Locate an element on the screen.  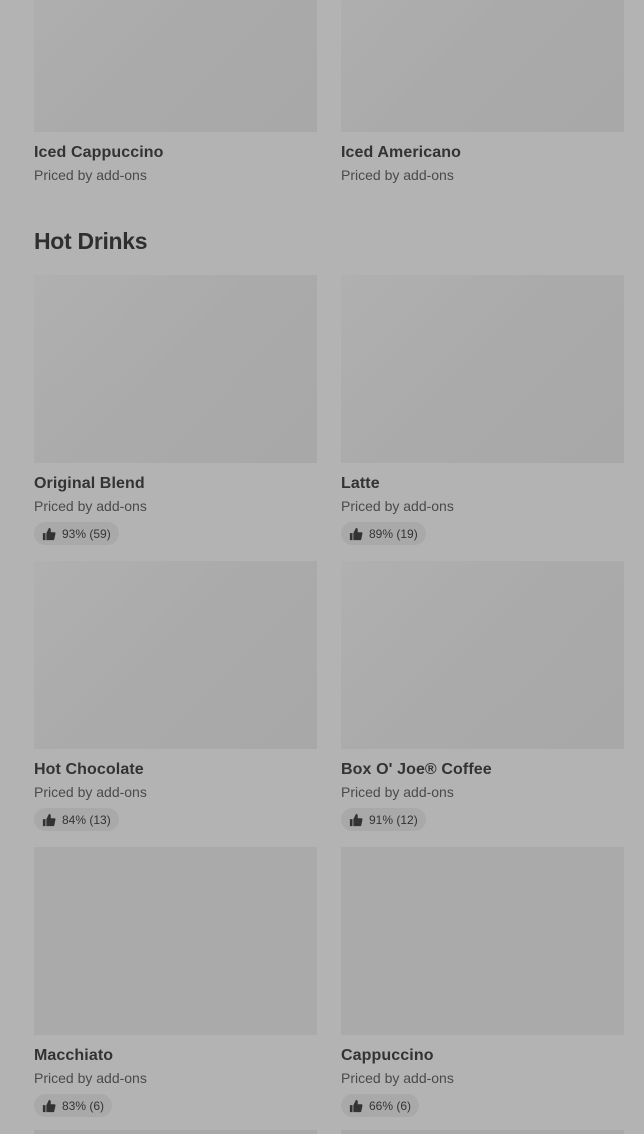
menu-item-card: Macchiato Priced by add-ons 83% (6) is located at coordinates (175, 982).